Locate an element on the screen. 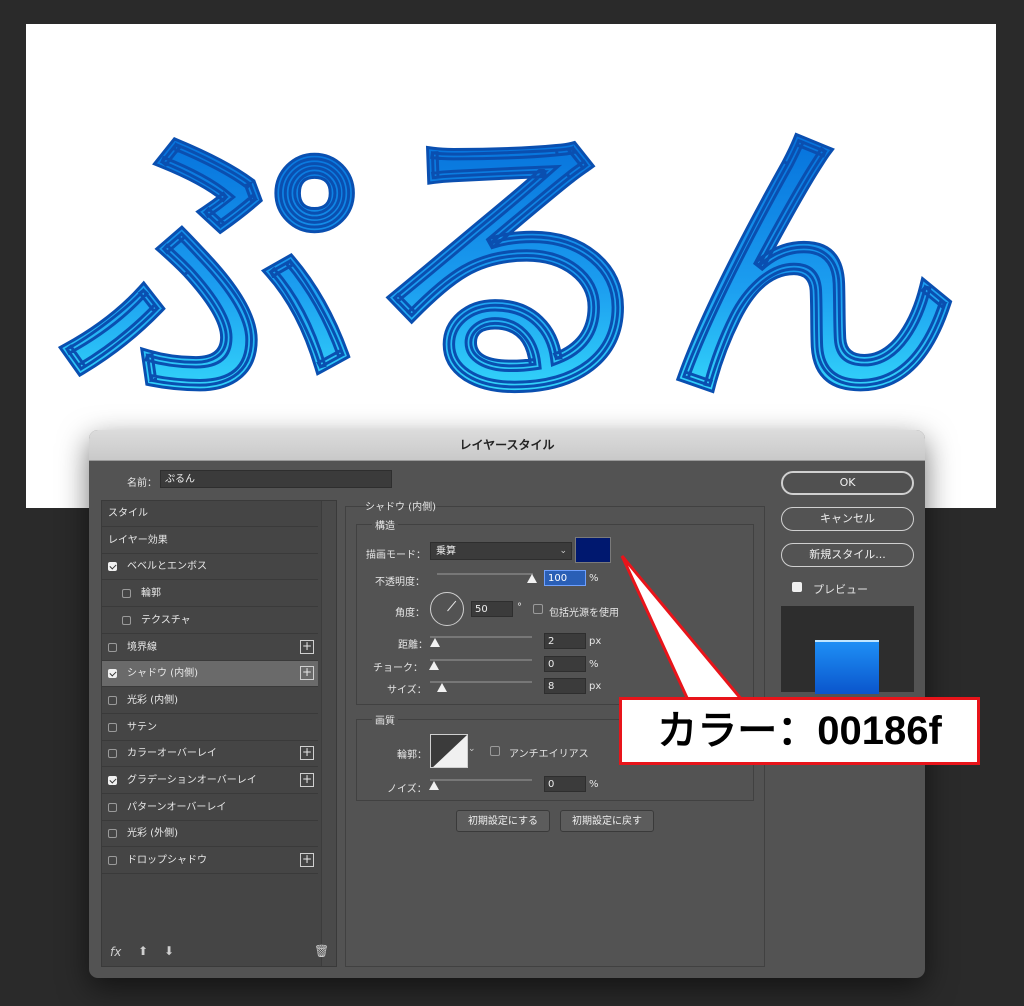 The height and width of the screenshot is (1006, 1024). style-item: サテン is located at coordinates (210, 728).